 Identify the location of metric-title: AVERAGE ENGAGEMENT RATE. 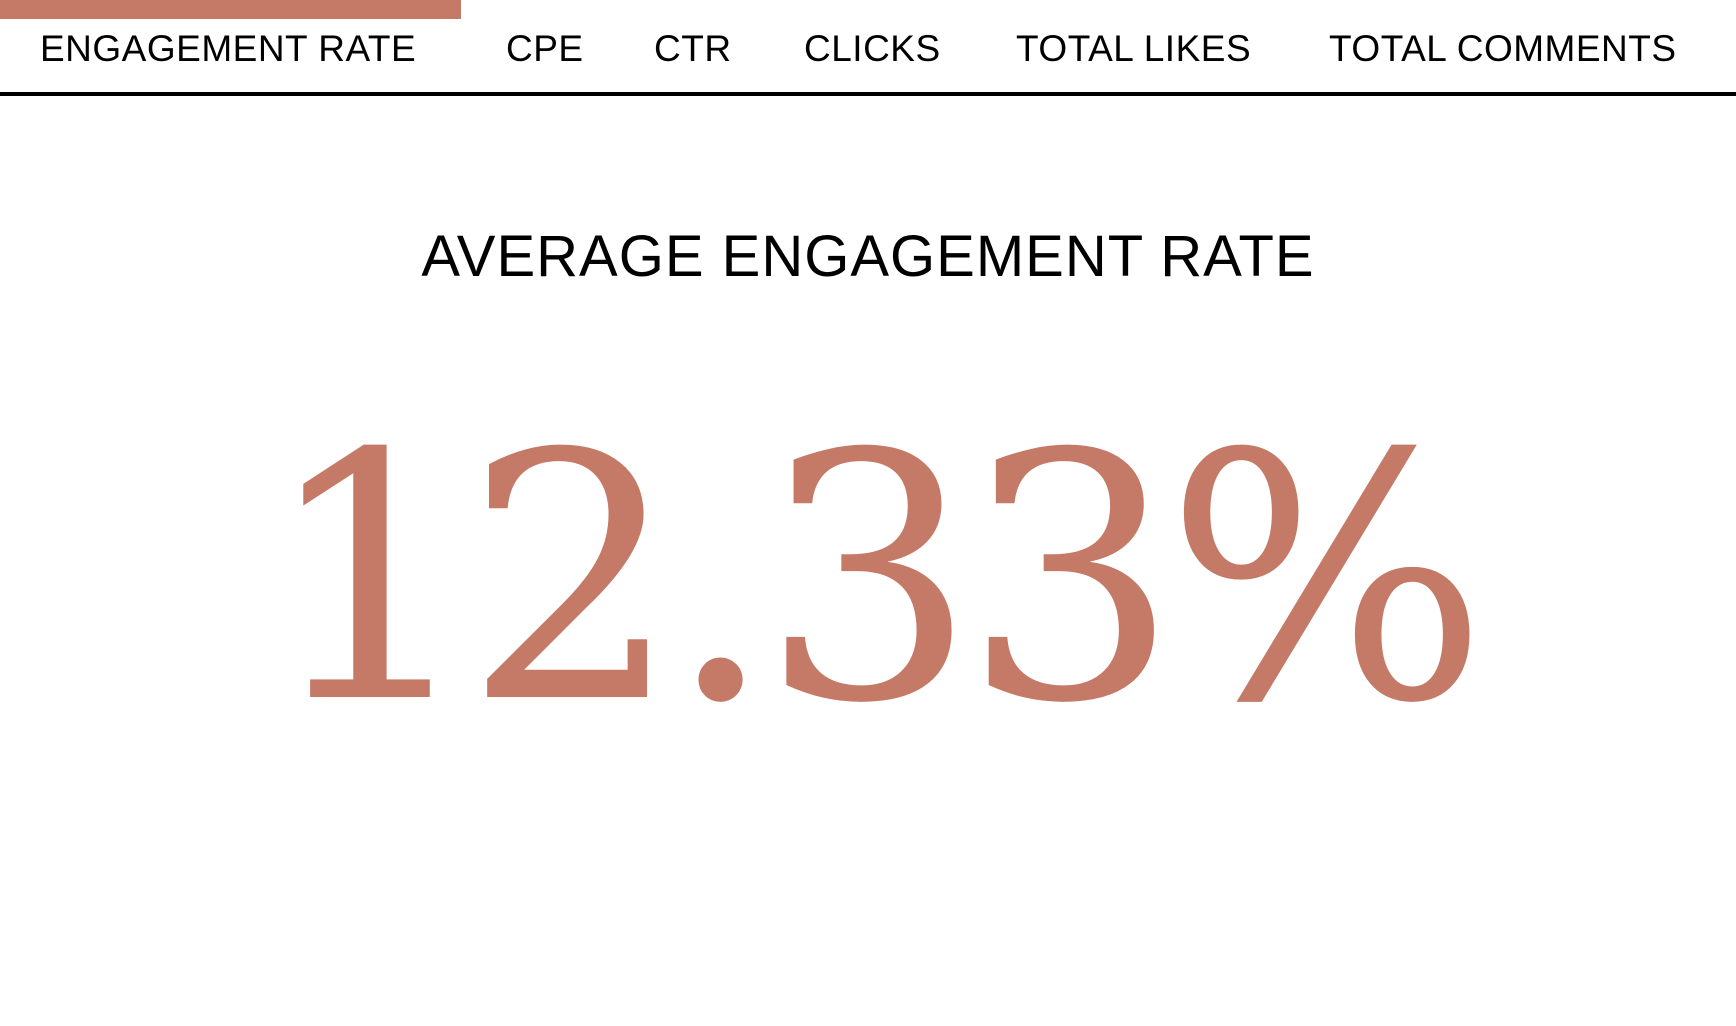
(868, 256).